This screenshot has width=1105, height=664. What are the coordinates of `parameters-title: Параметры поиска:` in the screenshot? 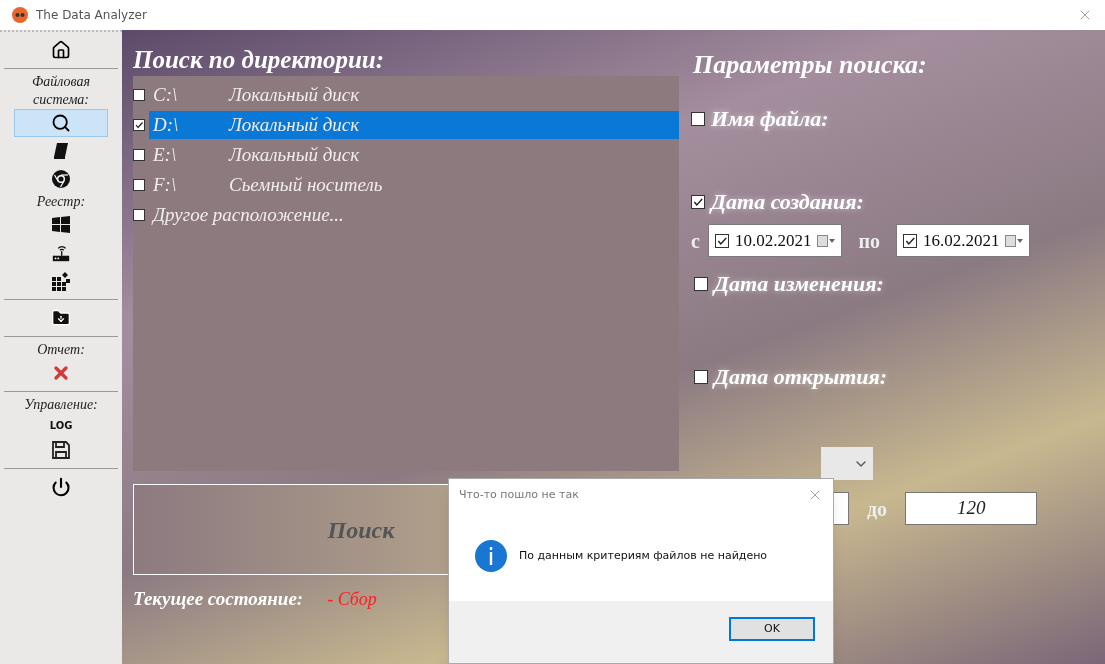 It's located at (810, 65).